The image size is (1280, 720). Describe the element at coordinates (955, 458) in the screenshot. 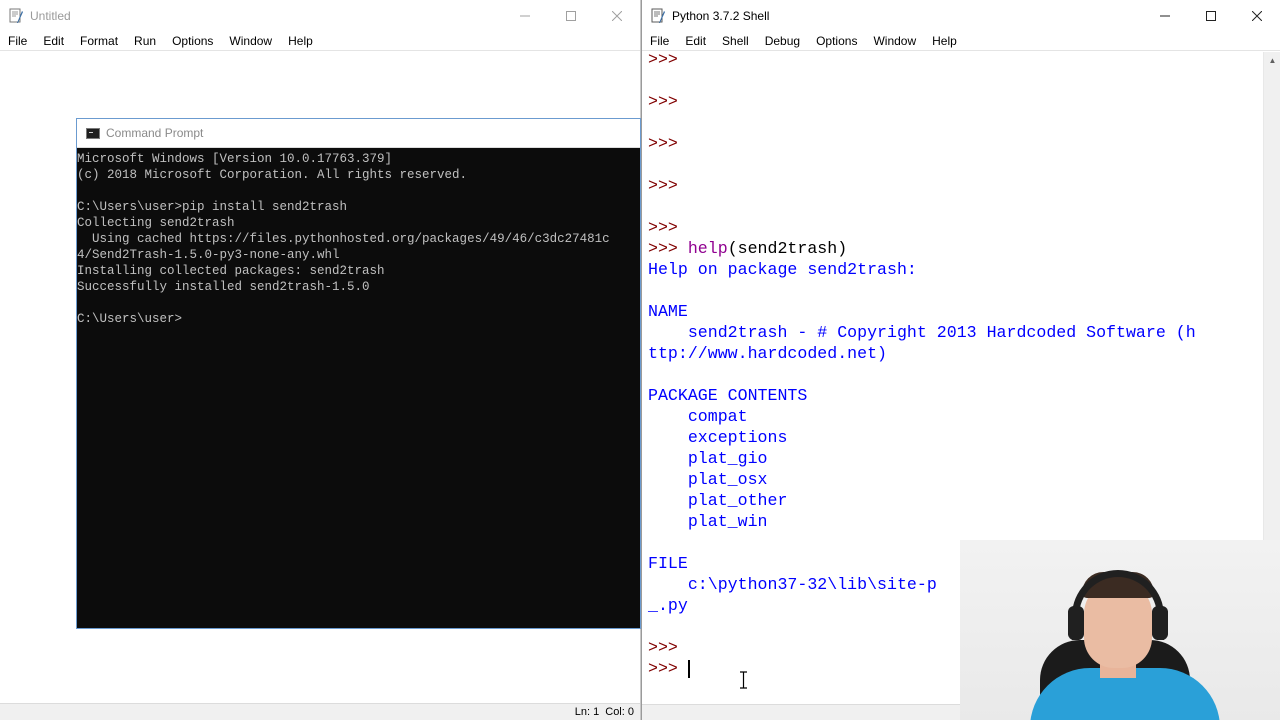

I see `help-content-item: plat_gio` at that location.